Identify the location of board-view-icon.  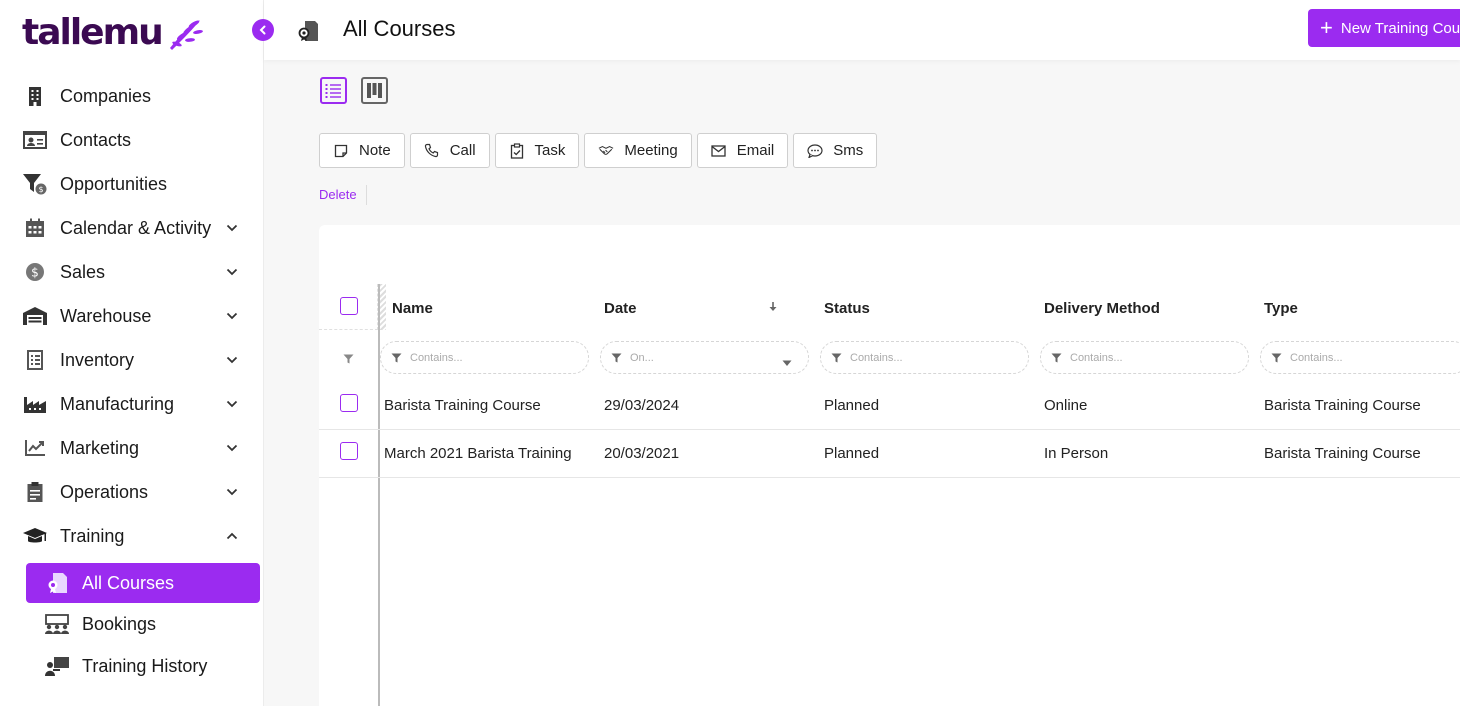
(374, 90).